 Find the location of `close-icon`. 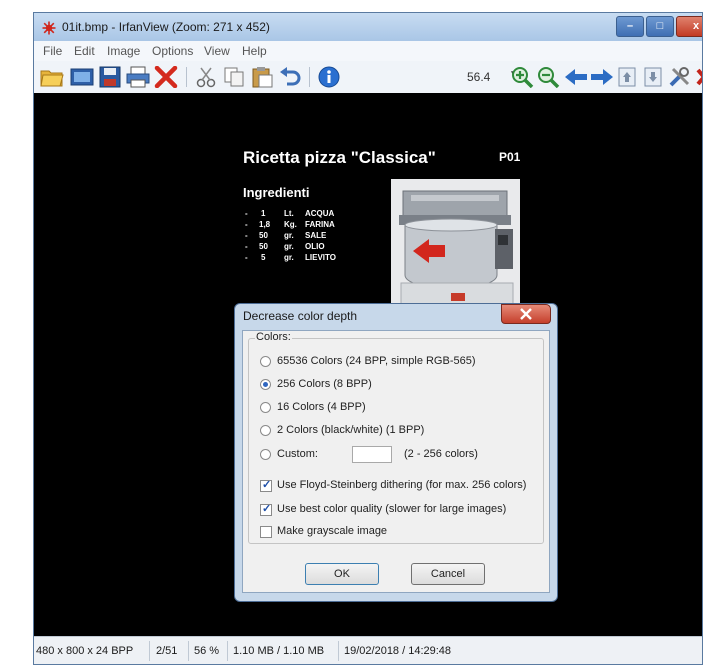

close-icon is located at coordinates (526, 314).